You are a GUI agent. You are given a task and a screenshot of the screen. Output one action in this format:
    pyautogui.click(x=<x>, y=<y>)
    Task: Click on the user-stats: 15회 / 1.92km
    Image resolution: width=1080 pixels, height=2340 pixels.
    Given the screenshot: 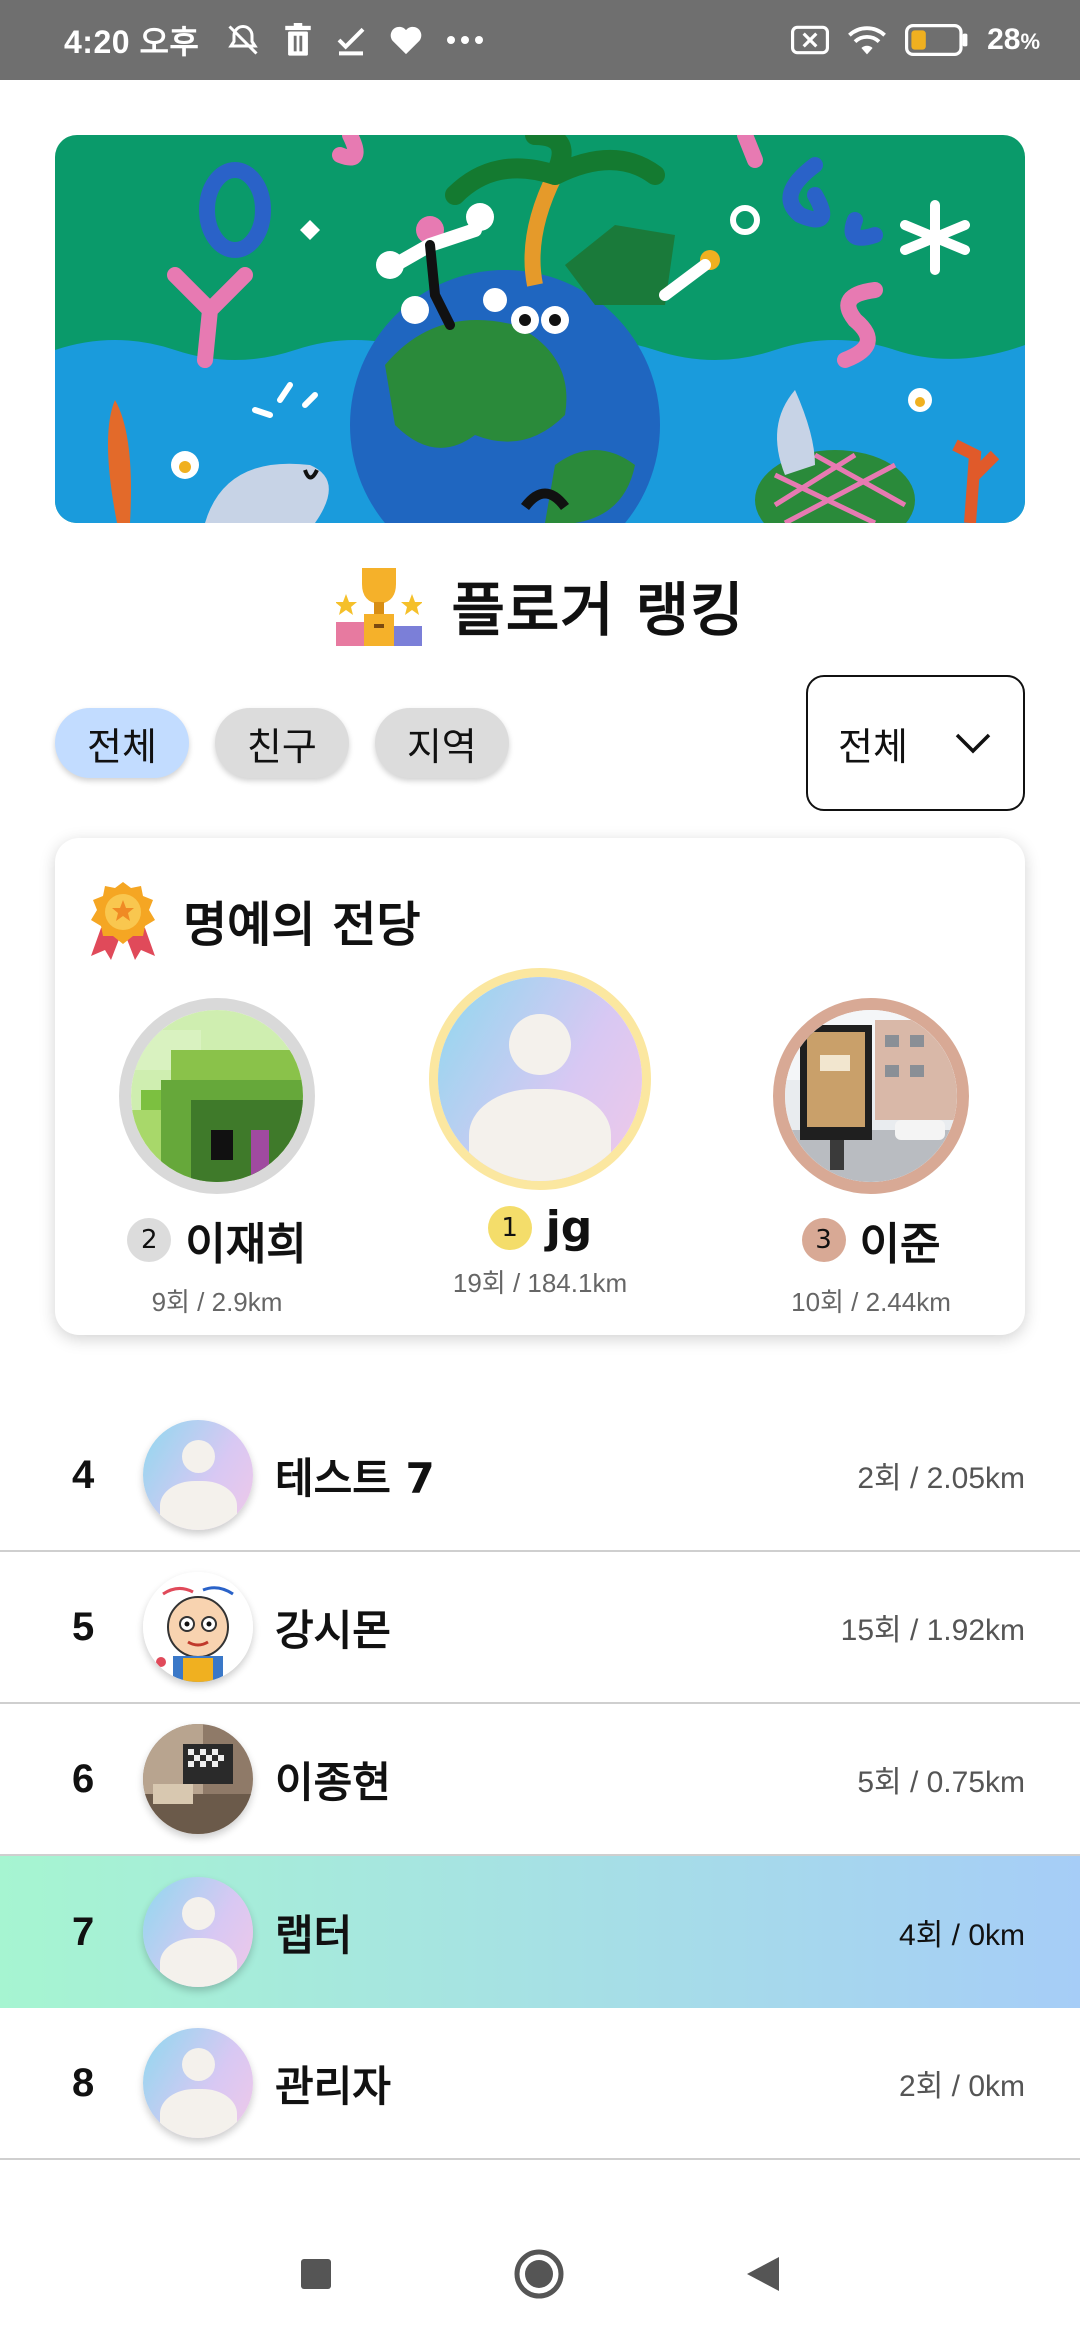 What is the action you would take?
    pyautogui.click(x=932, y=1630)
    